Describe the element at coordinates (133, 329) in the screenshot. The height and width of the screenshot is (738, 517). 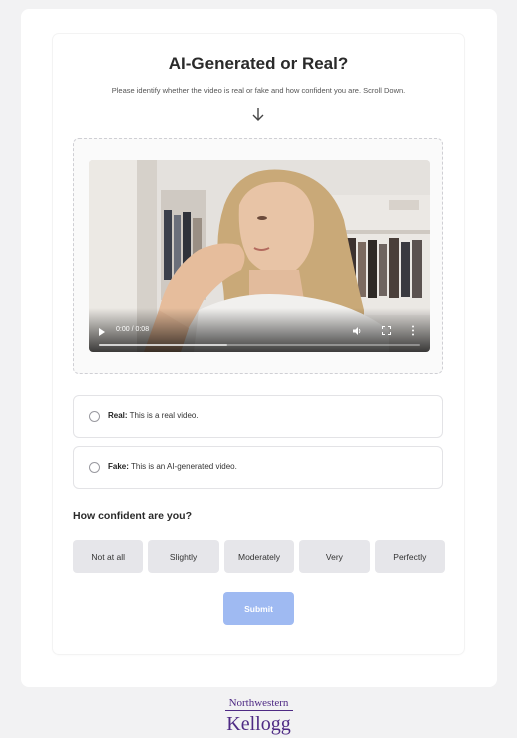
I see `video-time: 0:00 / 0:08` at that location.